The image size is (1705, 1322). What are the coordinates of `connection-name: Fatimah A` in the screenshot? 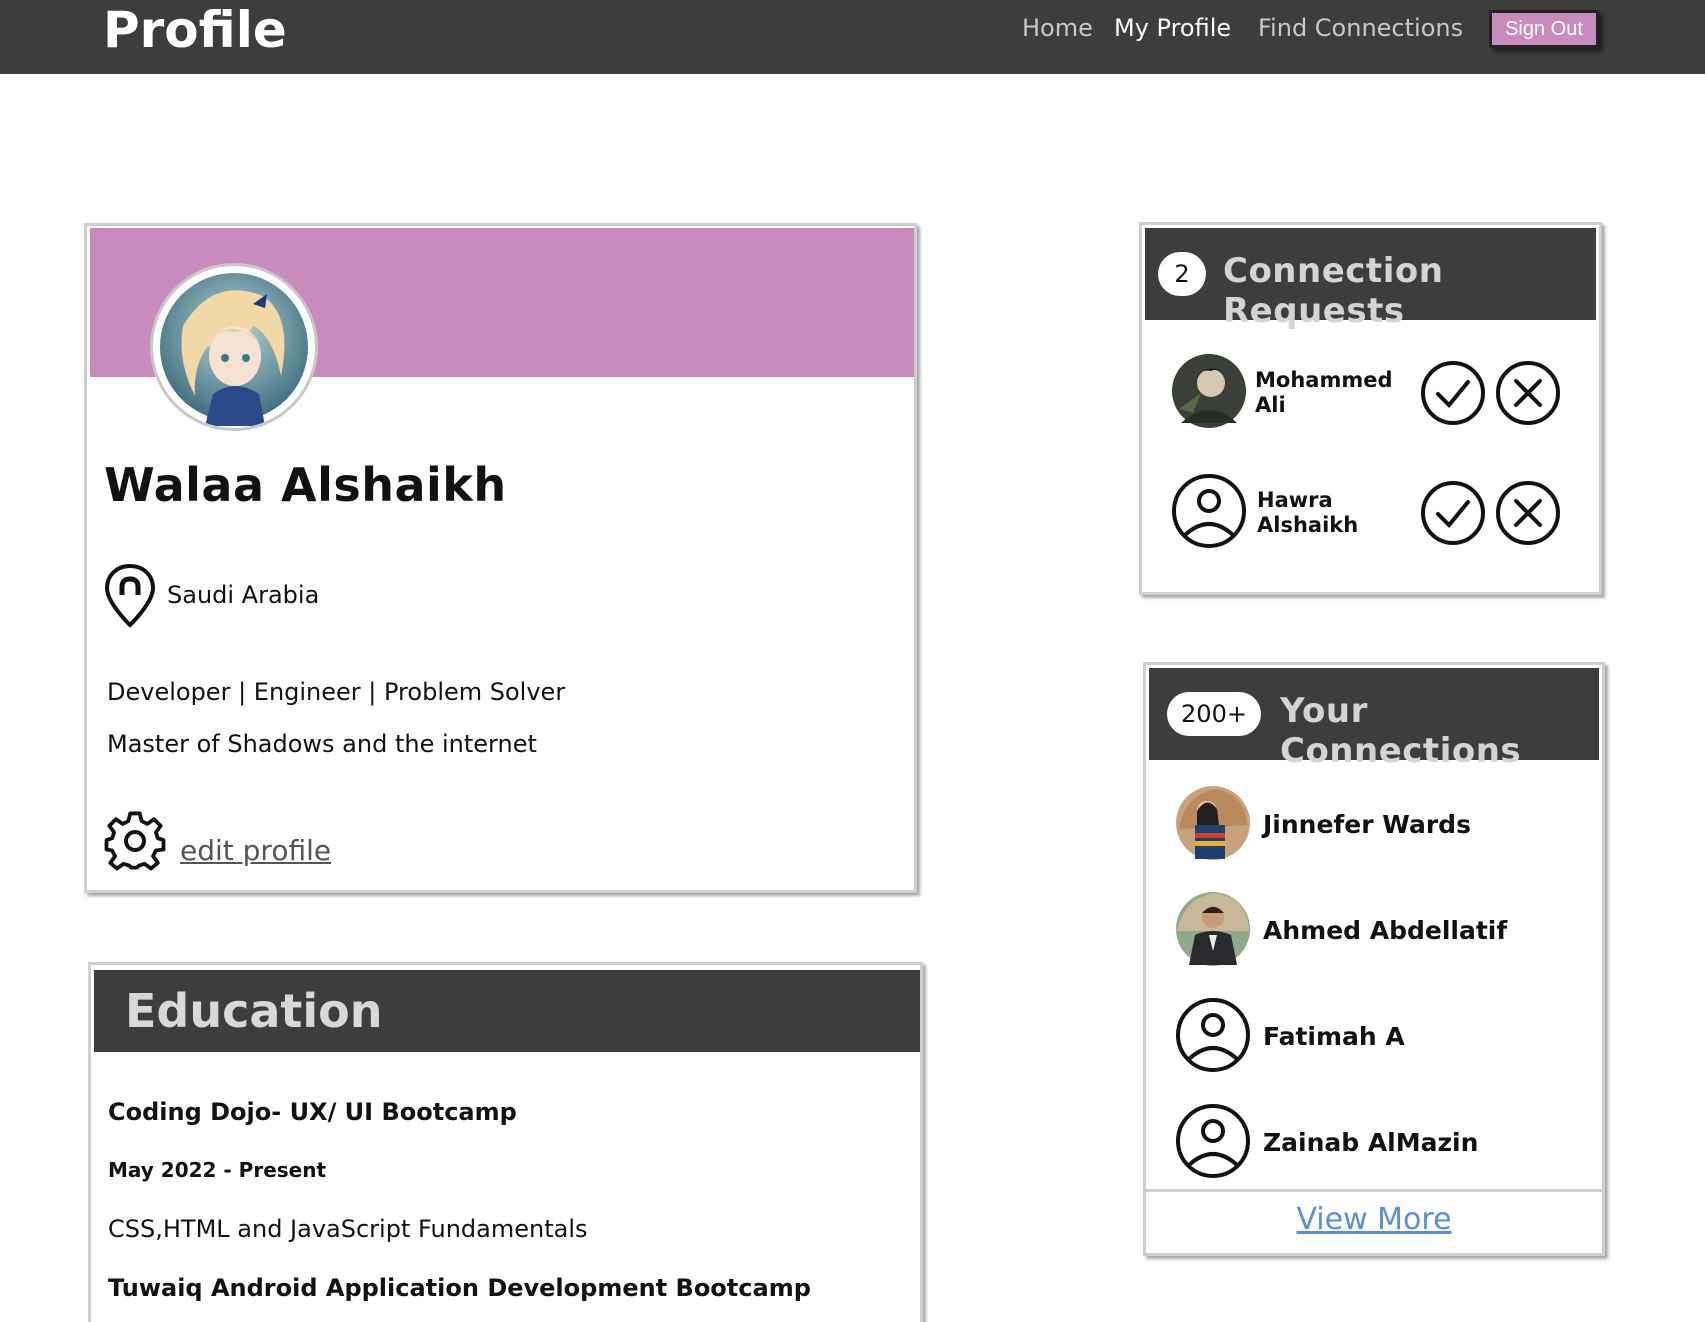 It's located at (1334, 1036).